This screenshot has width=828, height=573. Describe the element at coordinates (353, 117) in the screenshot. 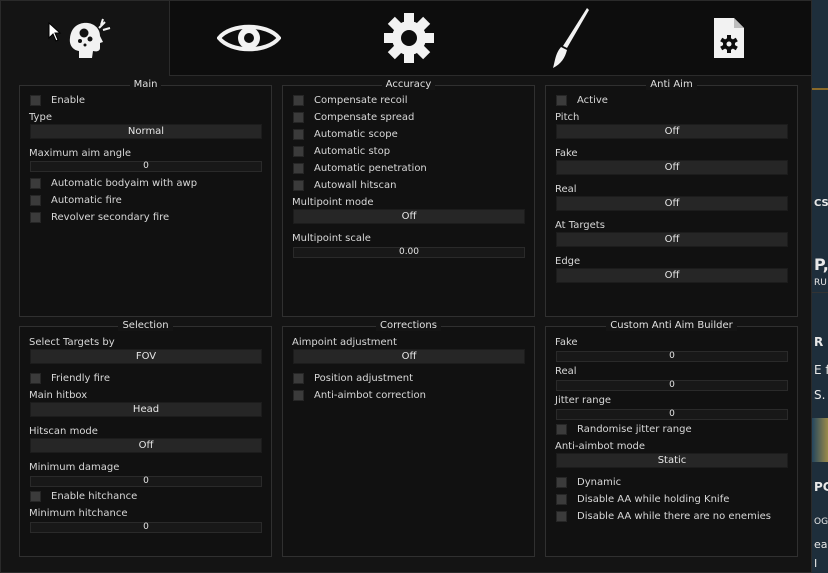

I see `compensate-spread-checkbox: Compensate spread` at that location.